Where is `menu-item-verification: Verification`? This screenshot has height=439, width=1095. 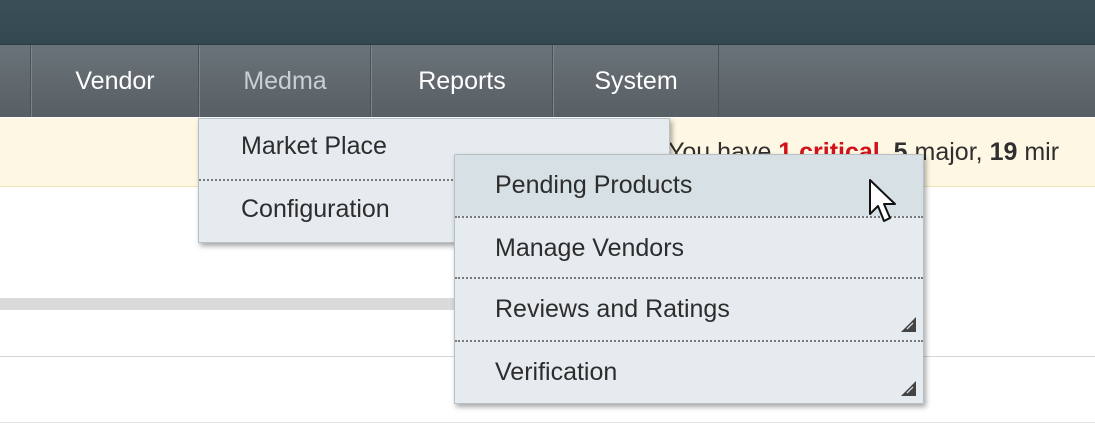 menu-item-verification: Verification is located at coordinates (689, 372).